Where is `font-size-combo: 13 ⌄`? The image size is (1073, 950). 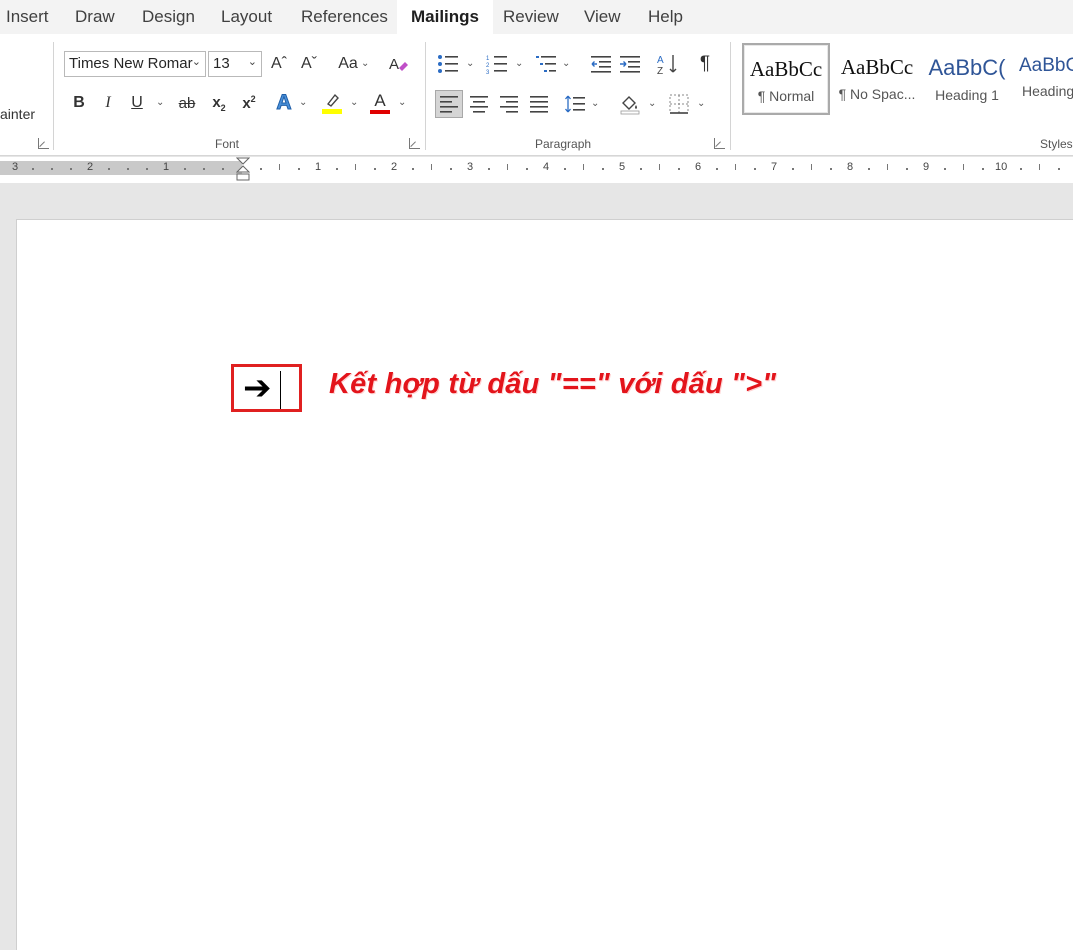
font-size-combo: 13 ⌄ is located at coordinates (235, 64).